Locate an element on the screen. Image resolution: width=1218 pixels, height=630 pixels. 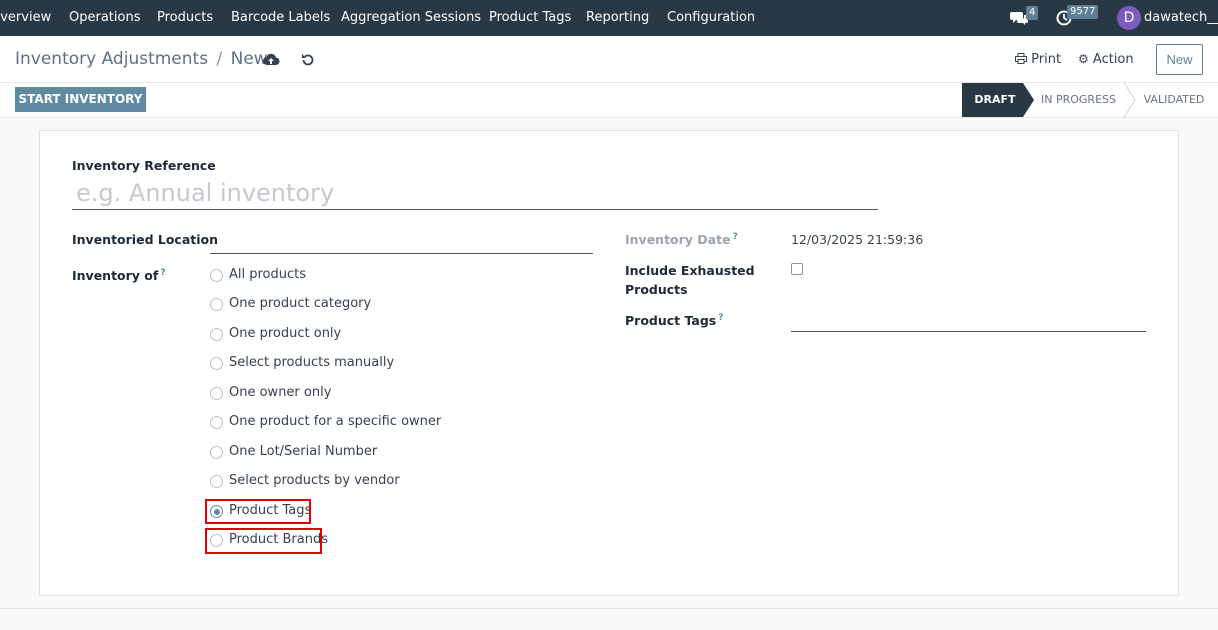
gear-icon: ⚙ is located at coordinates (1083, 59).